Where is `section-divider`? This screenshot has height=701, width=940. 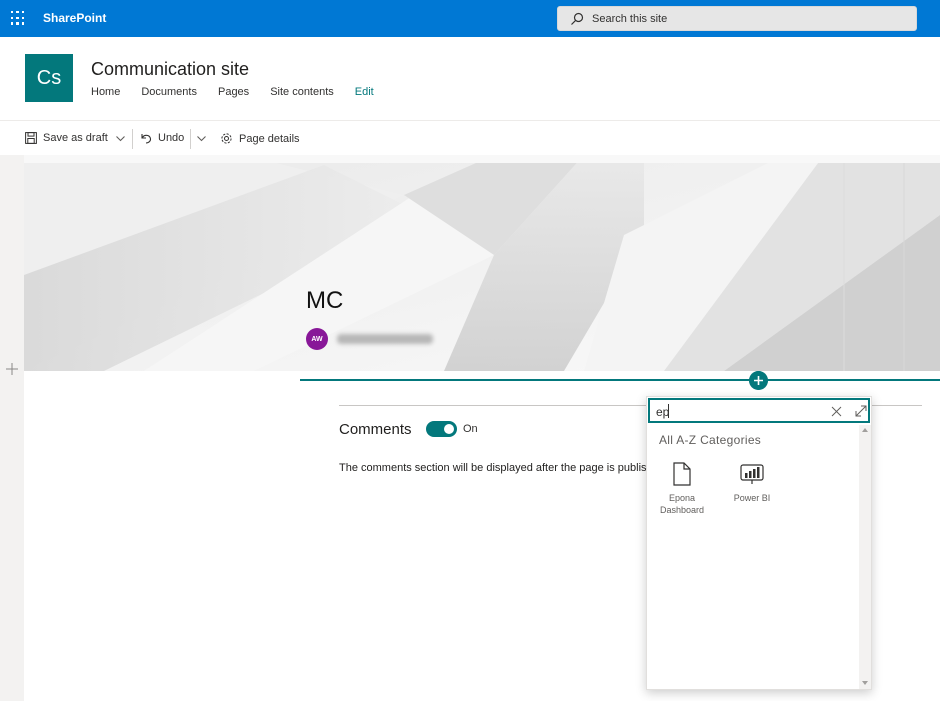
section-divider is located at coordinates (620, 380).